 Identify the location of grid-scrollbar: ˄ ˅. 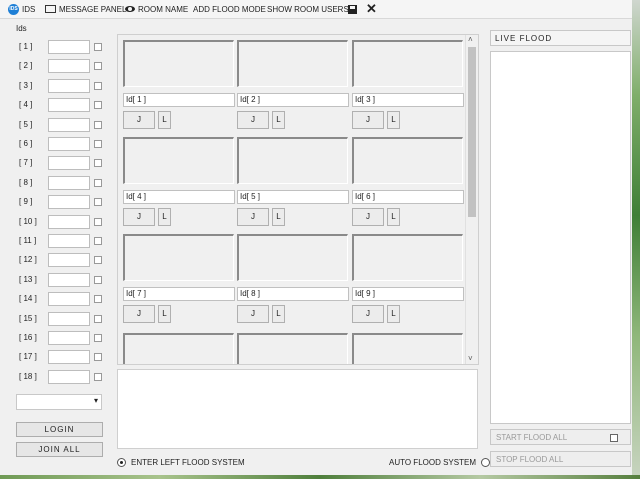
(471, 199).